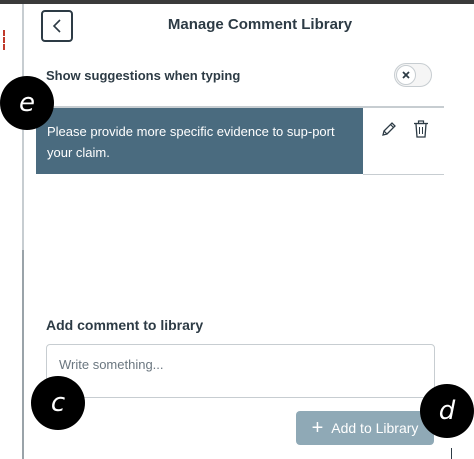  I want to click on row-divider, so click(403, 174).